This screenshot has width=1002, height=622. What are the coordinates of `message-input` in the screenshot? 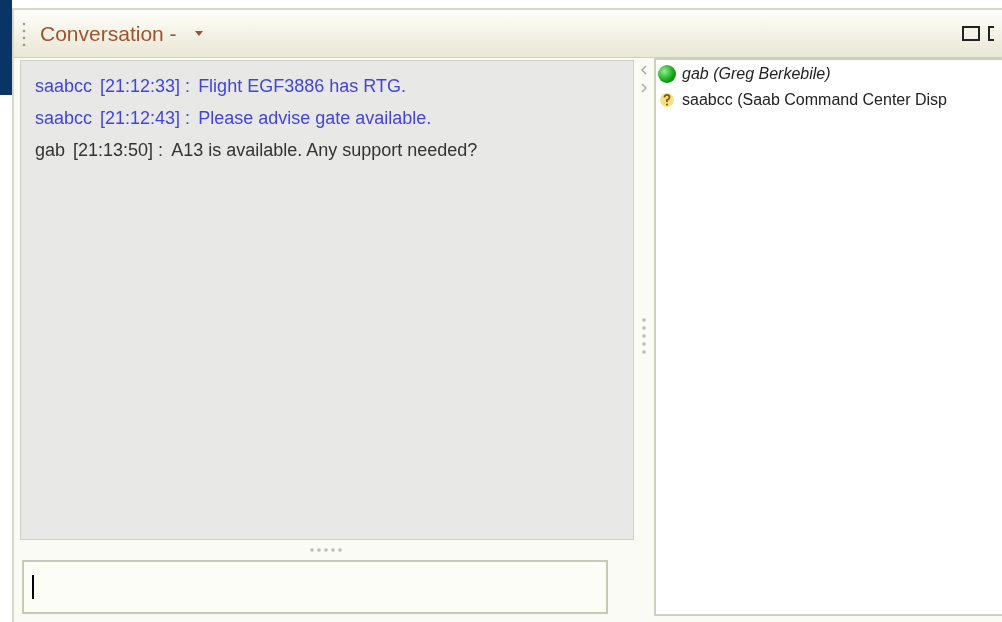 It's located at (315, 587).